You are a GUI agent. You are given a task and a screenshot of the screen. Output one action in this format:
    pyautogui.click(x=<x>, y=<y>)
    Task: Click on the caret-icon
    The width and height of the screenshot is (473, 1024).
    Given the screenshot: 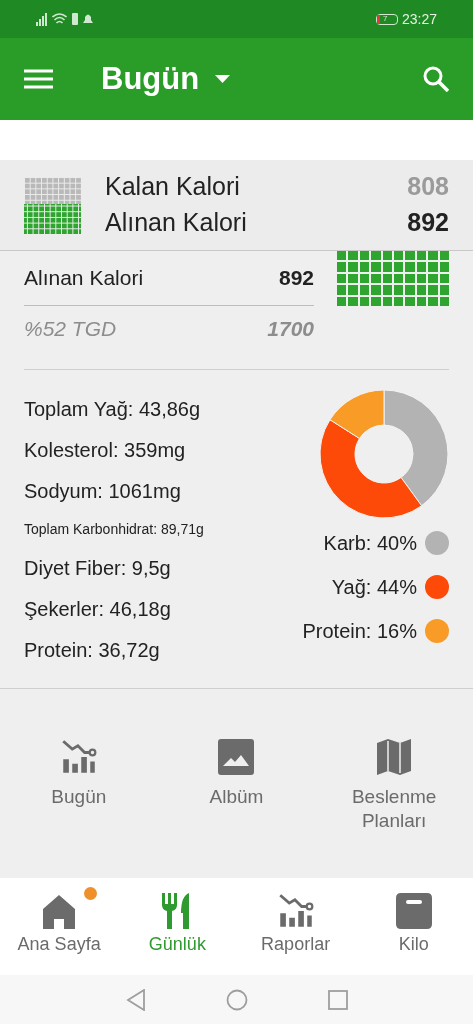 What is the action you would take?
    pyautogui.click(x=223, y=79)
    